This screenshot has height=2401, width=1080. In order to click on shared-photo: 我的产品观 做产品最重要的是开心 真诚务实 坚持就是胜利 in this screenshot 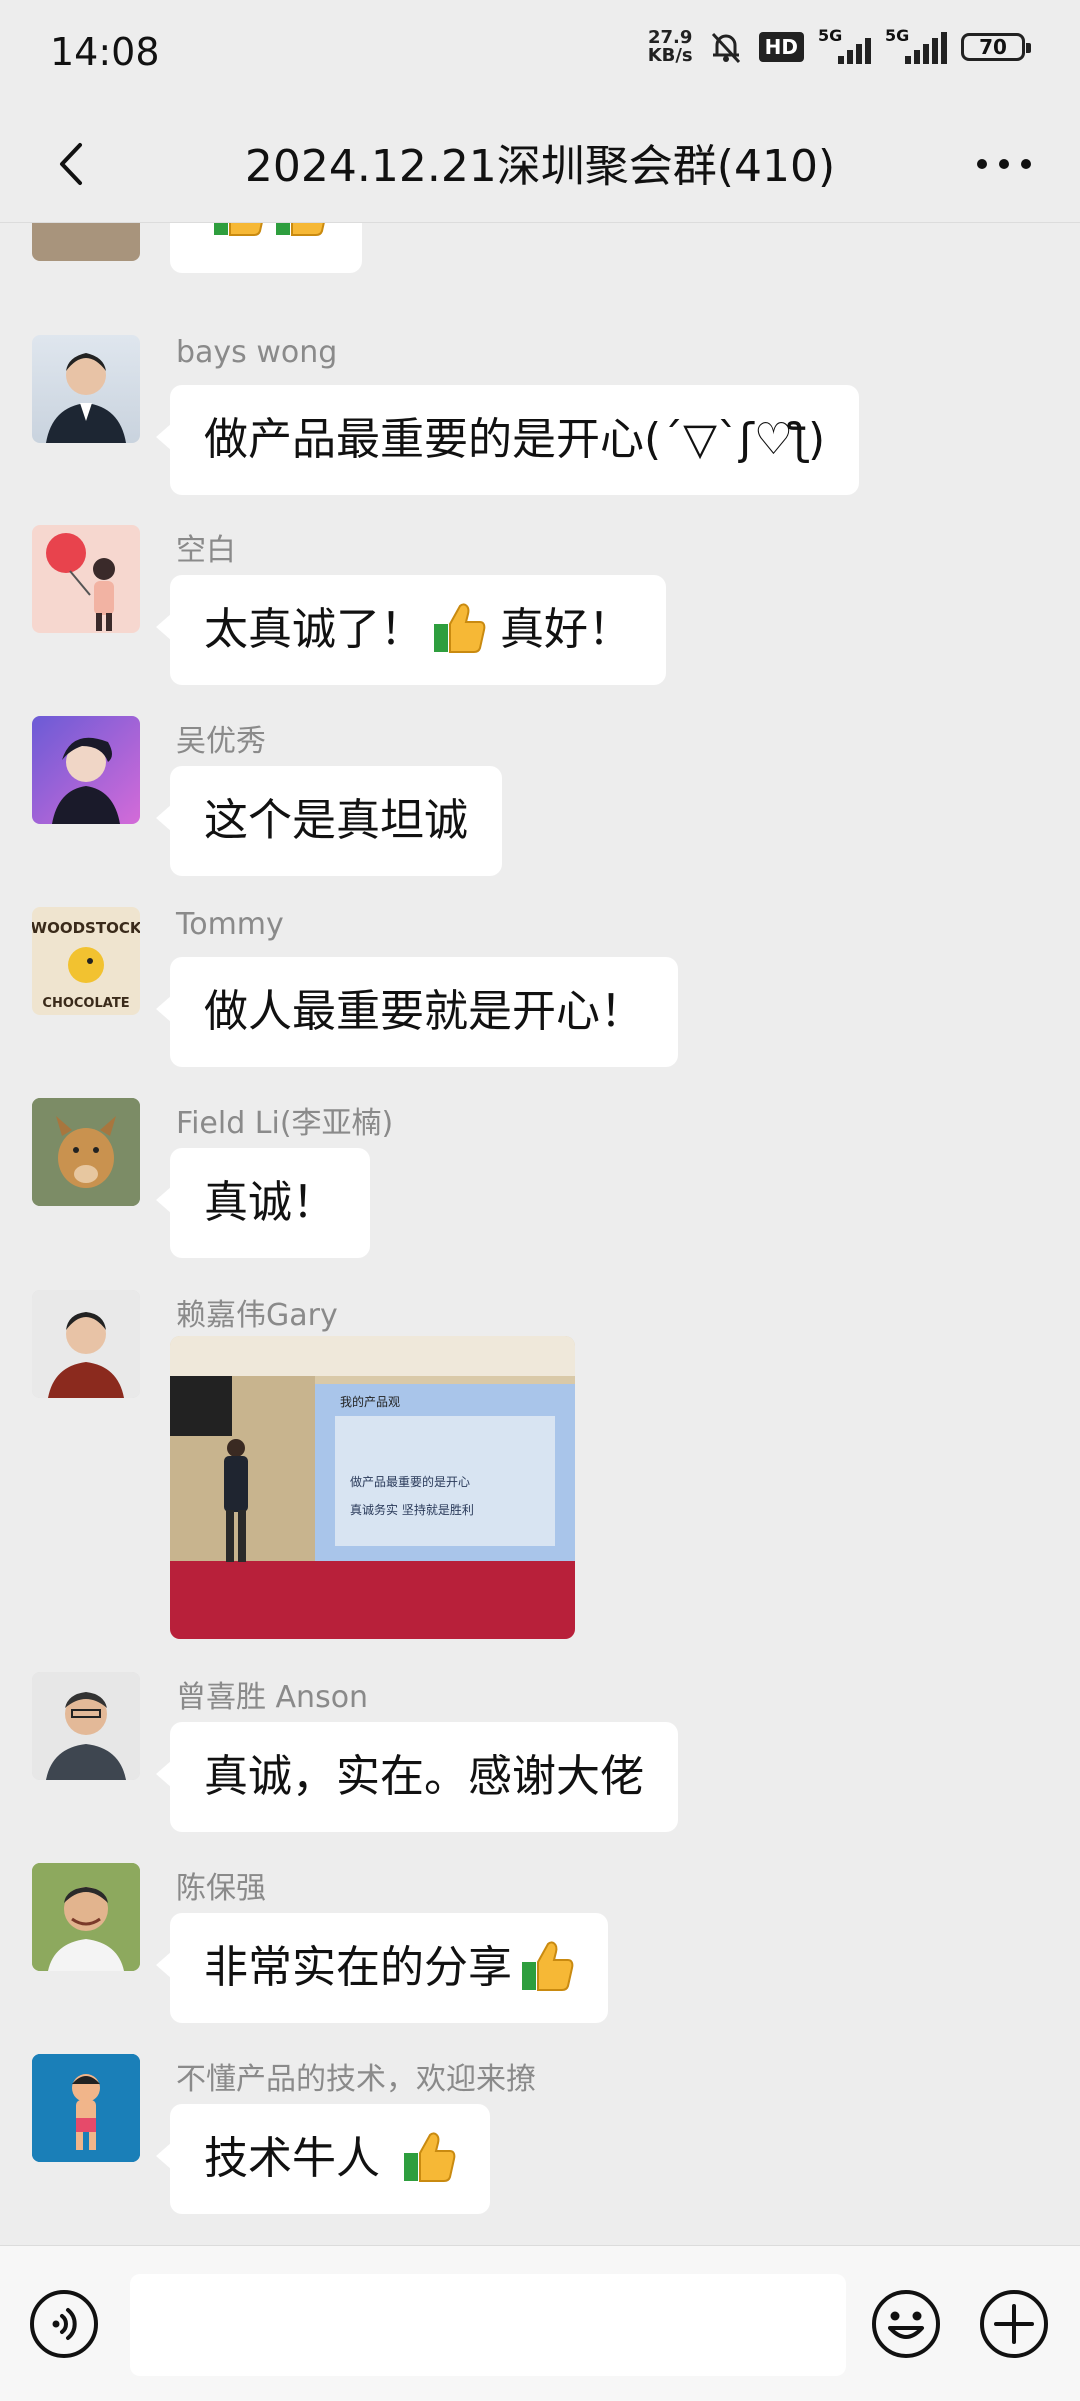, I will do `click(372, 1487)`.